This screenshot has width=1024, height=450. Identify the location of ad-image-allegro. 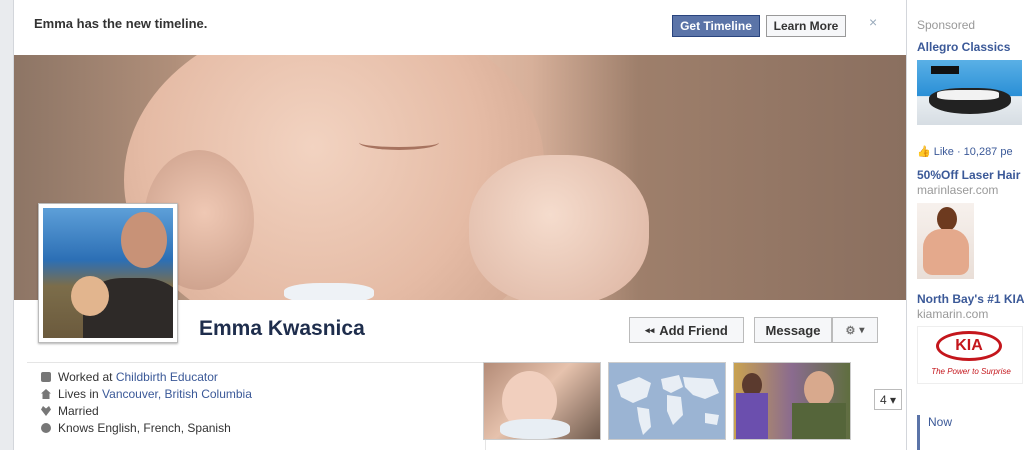
(969, 92).